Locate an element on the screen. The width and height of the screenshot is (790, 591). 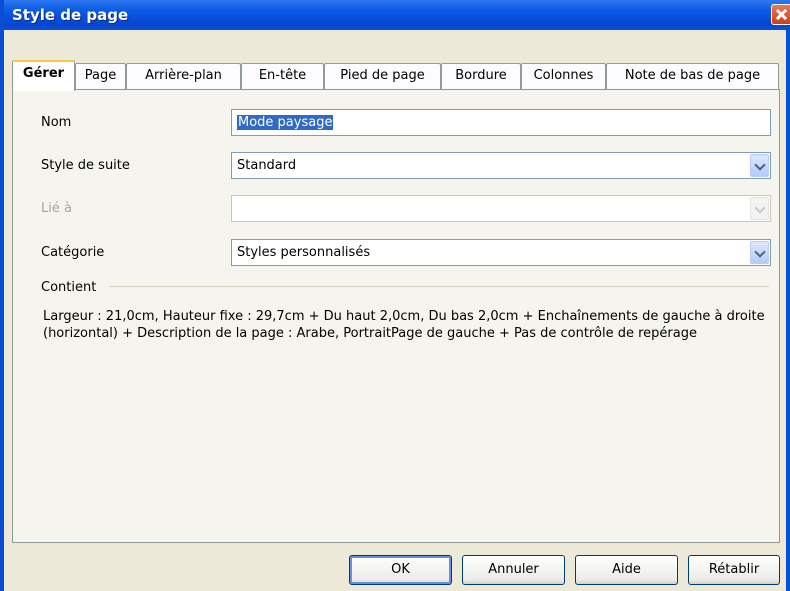
cancel-button: Annuler is located at coordinates (513, 570).